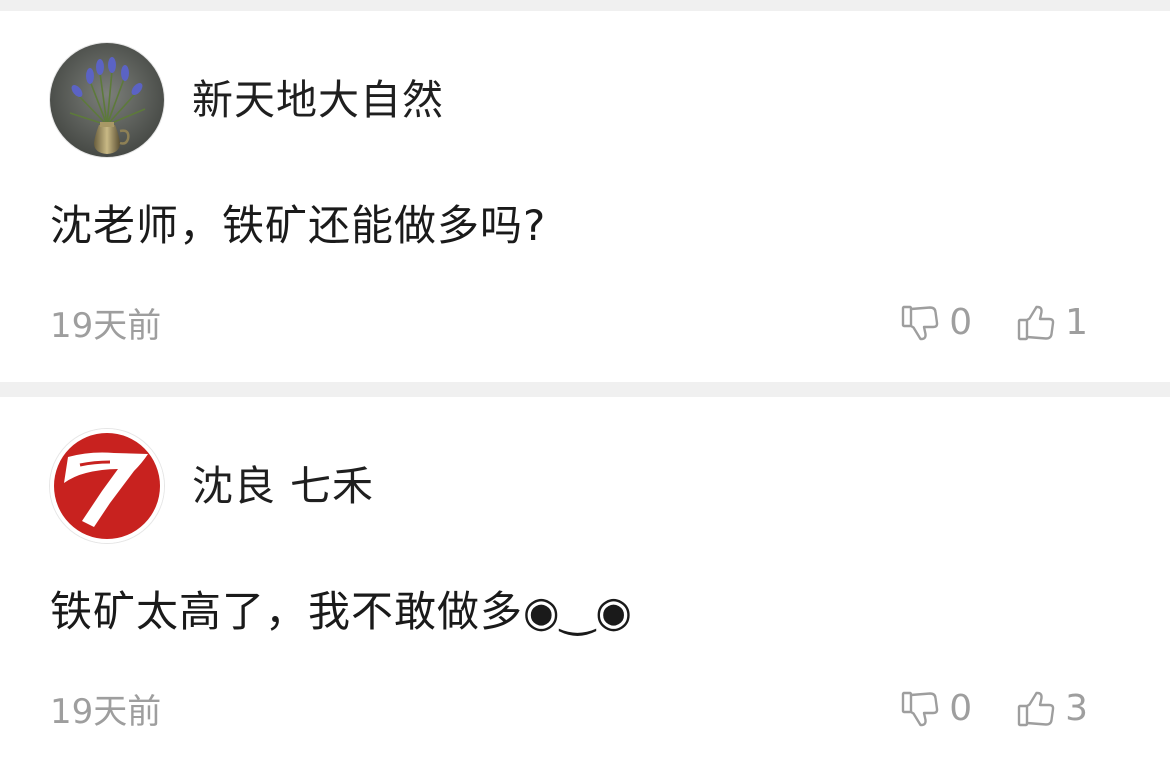 This screenshot has width=1170, height=765. What do you see at coordinates (1076, 322) in the screenshot?
I see `like-count: 1` at bounding box center [1076, 322].